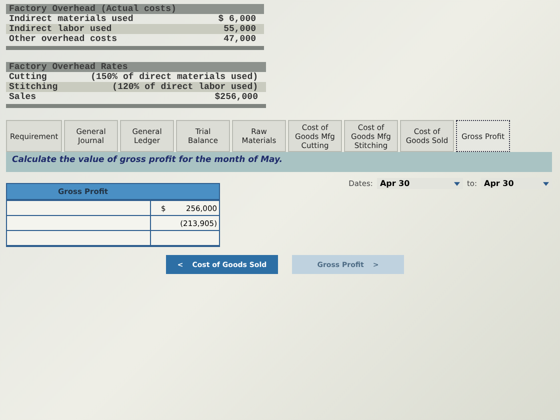  What do you see at coordinates (28, 77) in the screenshot?
I see `row-label: Cutting` at bounding box center [28, 77].